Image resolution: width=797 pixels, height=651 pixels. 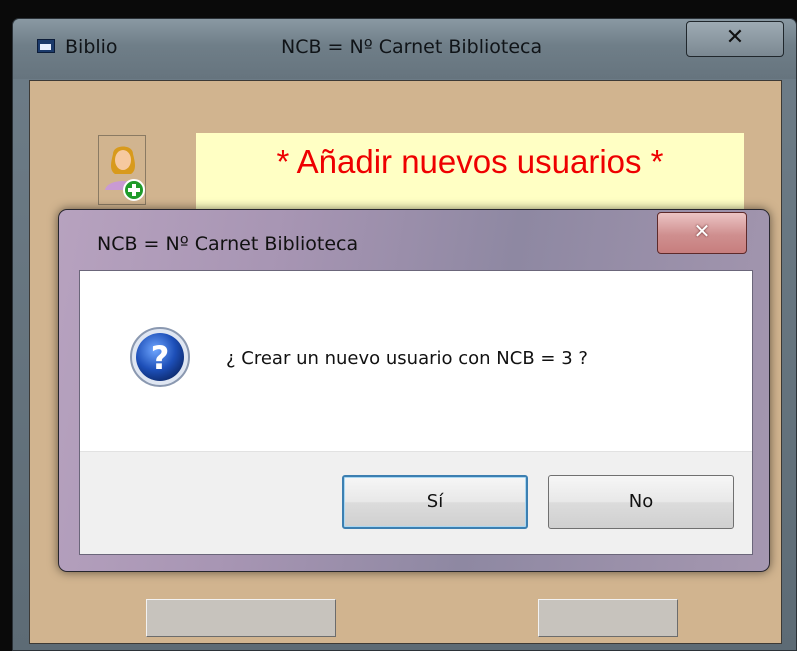 What do you see at coordinates (241, 618) in the screenshot?
I see `background-new-user-button` at bounding box center [241, 618].